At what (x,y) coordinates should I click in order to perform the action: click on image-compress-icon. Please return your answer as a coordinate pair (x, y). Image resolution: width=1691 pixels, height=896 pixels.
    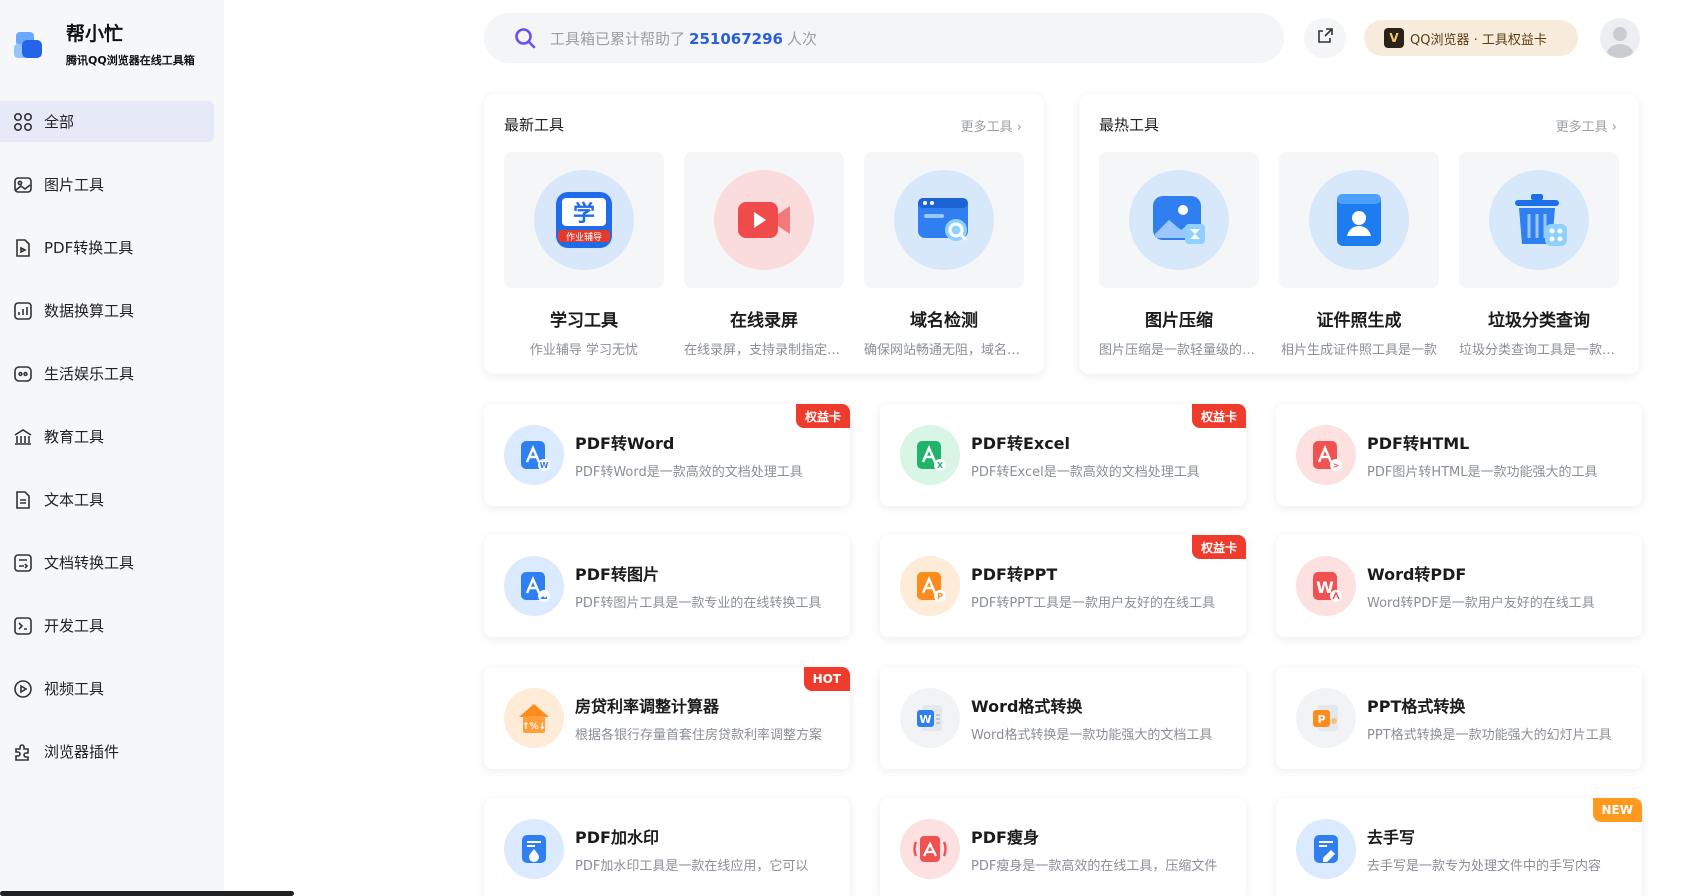
    Looking at the image, I should click on (1179, 220).